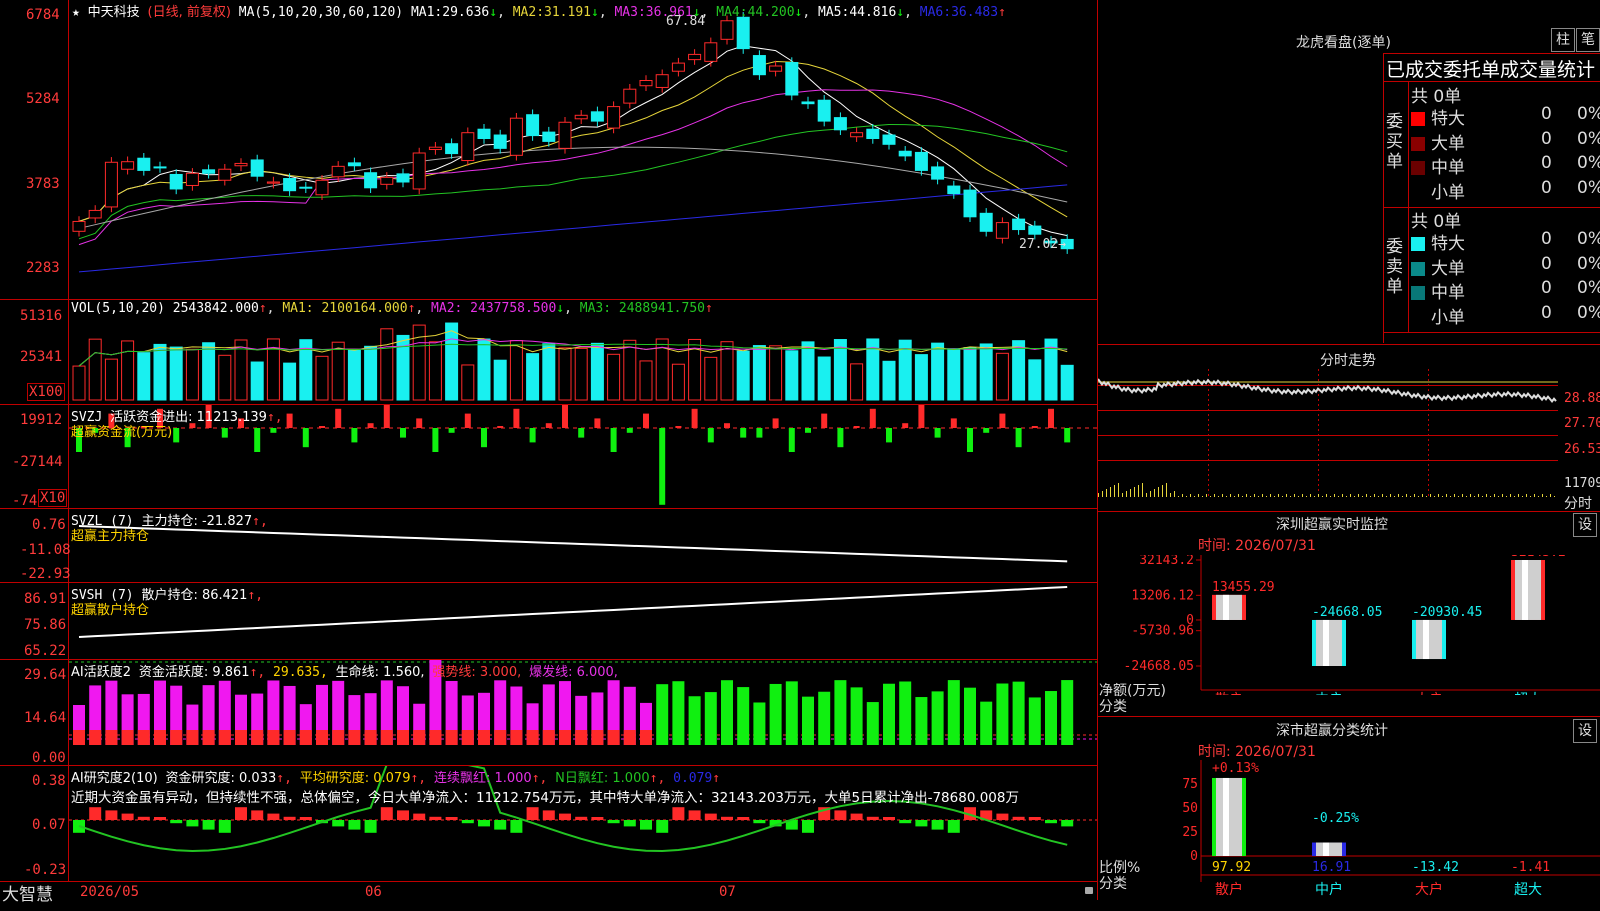 The image size is (1600, 911). Describe the element at coordinates (1588, 312) in the screenshot. I see `row-percent: 0%` at that location.